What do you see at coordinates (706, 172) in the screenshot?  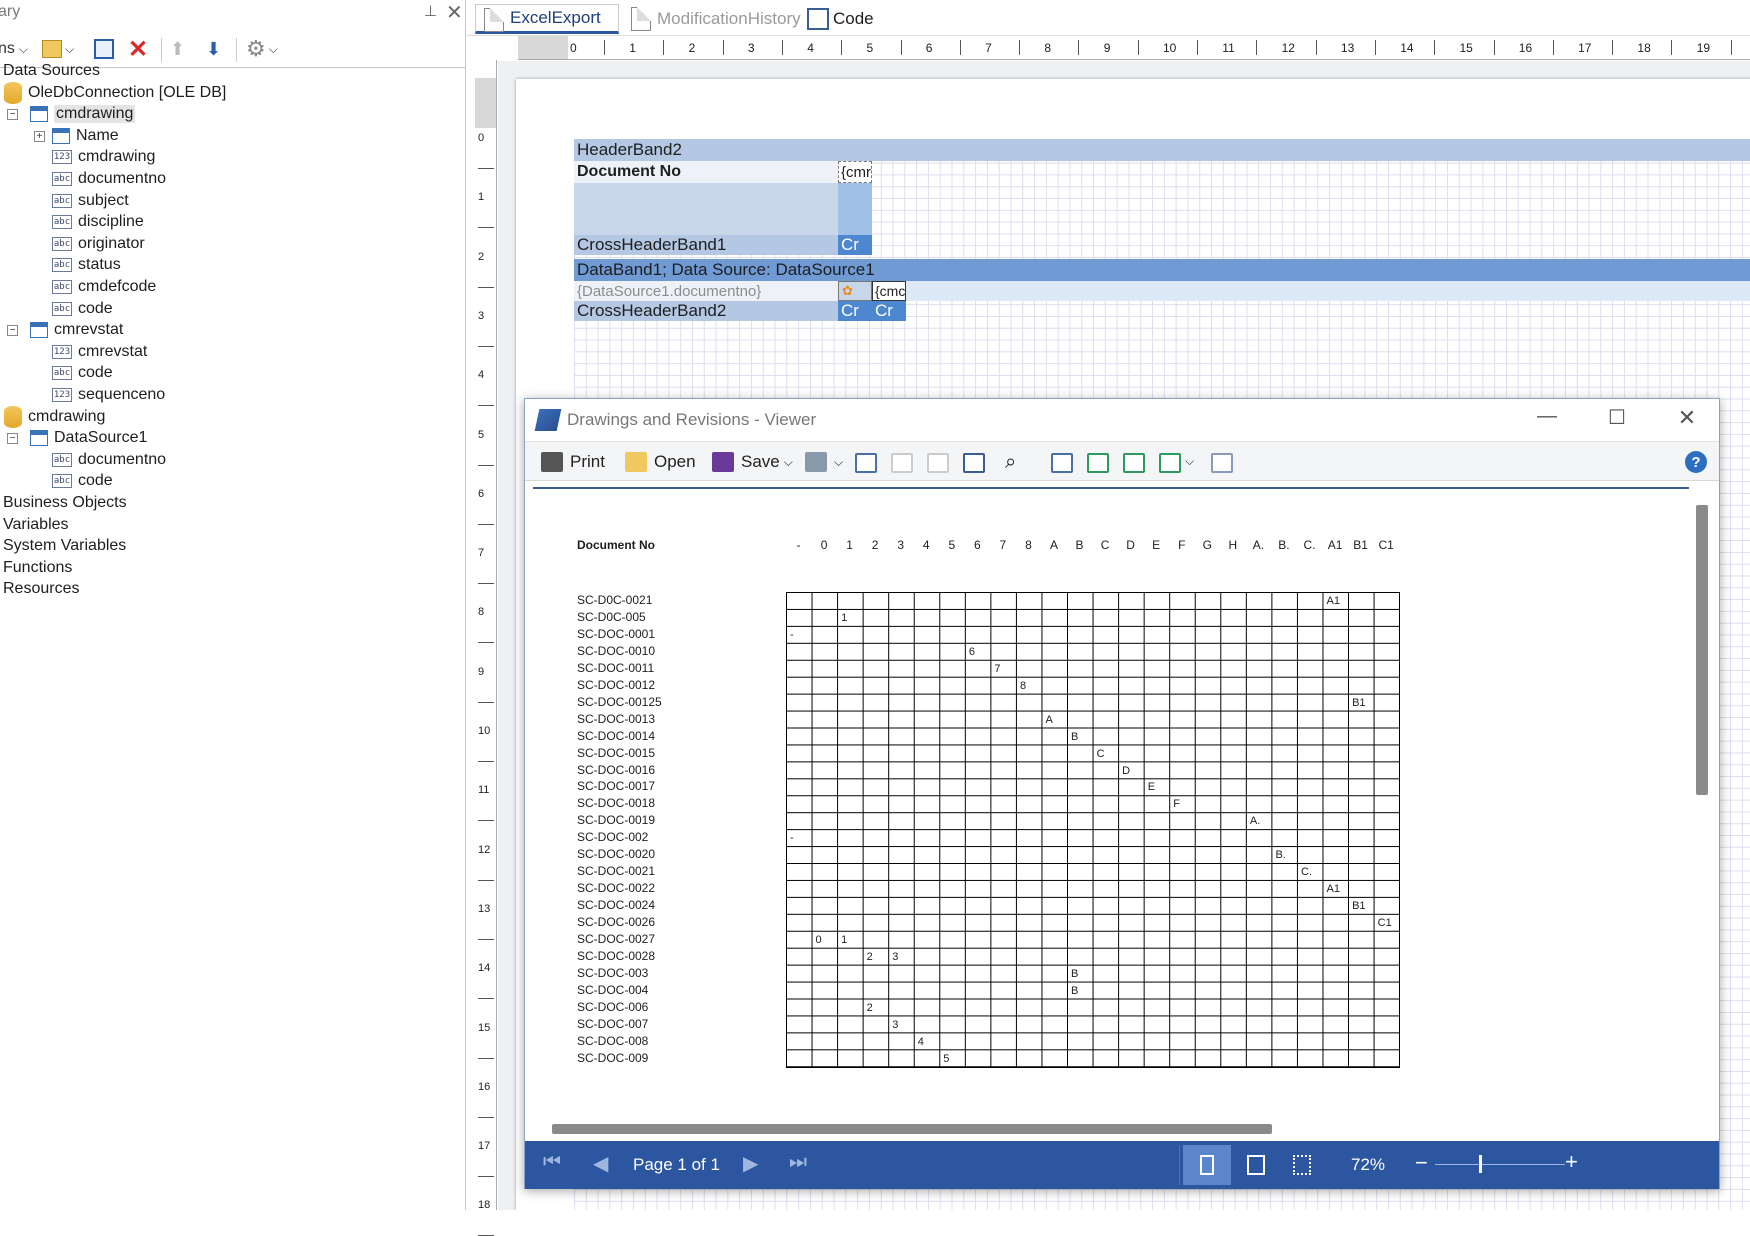 I see `document-no-textbox: Document No` at bounding box center [706, 172].